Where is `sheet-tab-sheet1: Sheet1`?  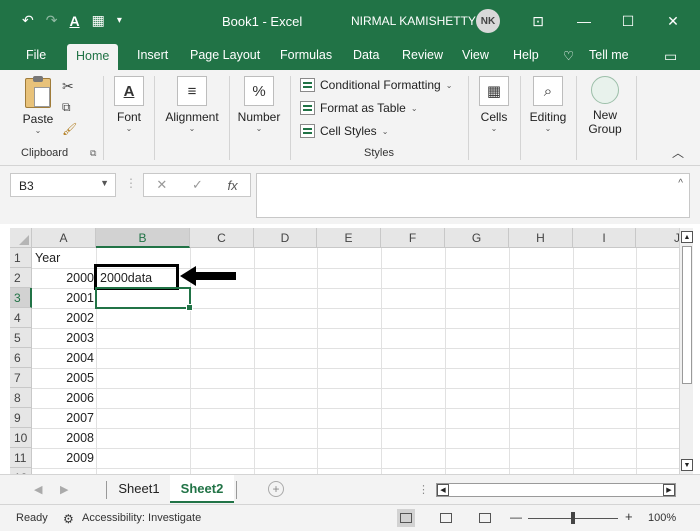
sheet-tab-sheet1: Sheet1 is located at coordinates (139, 489).